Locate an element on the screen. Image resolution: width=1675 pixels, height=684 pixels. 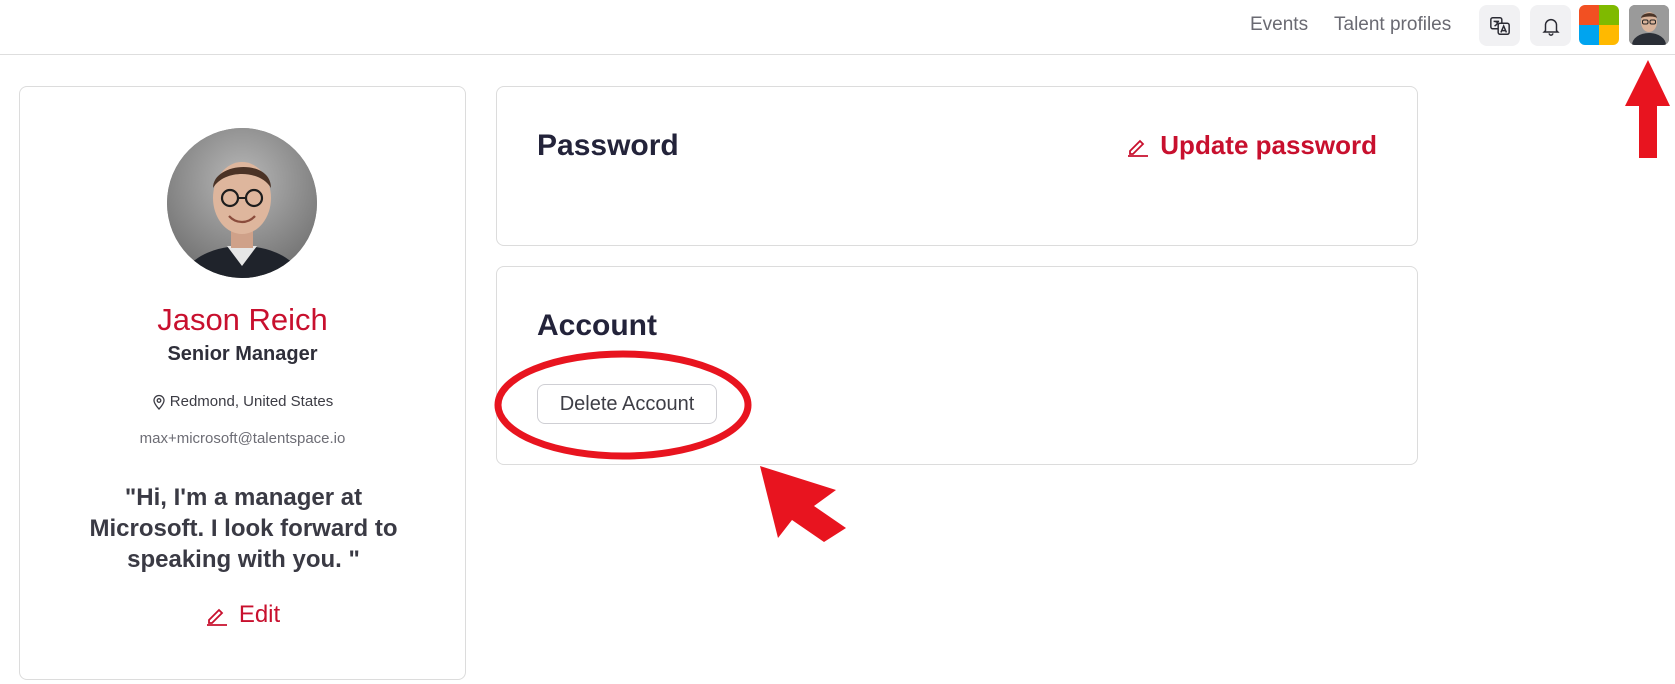
arrow-pointing-avatar is located at coordinates (1647, 109).